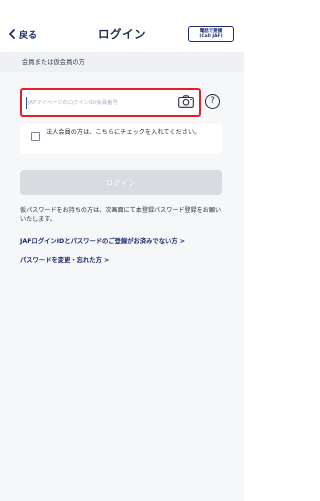 The height and width of the screenshot is (501, 320). I want to click on login-id-input, so click(97, 103).